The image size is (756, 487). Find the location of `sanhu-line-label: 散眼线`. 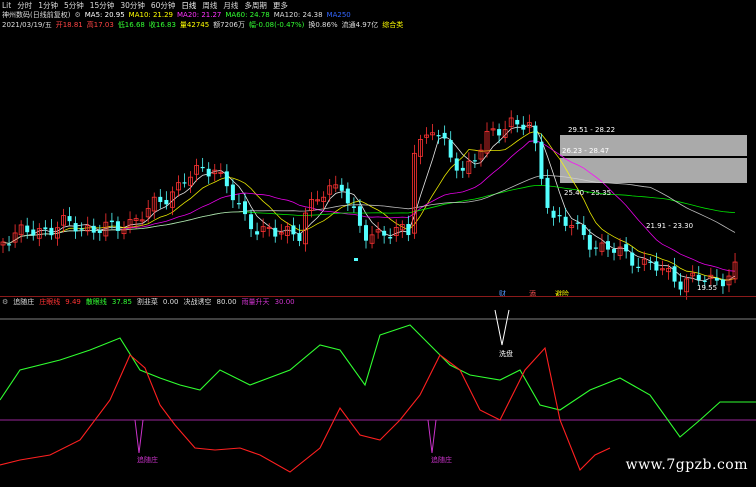

sanhu-line-label: 散眼线 is located at coordinates (96, 302).